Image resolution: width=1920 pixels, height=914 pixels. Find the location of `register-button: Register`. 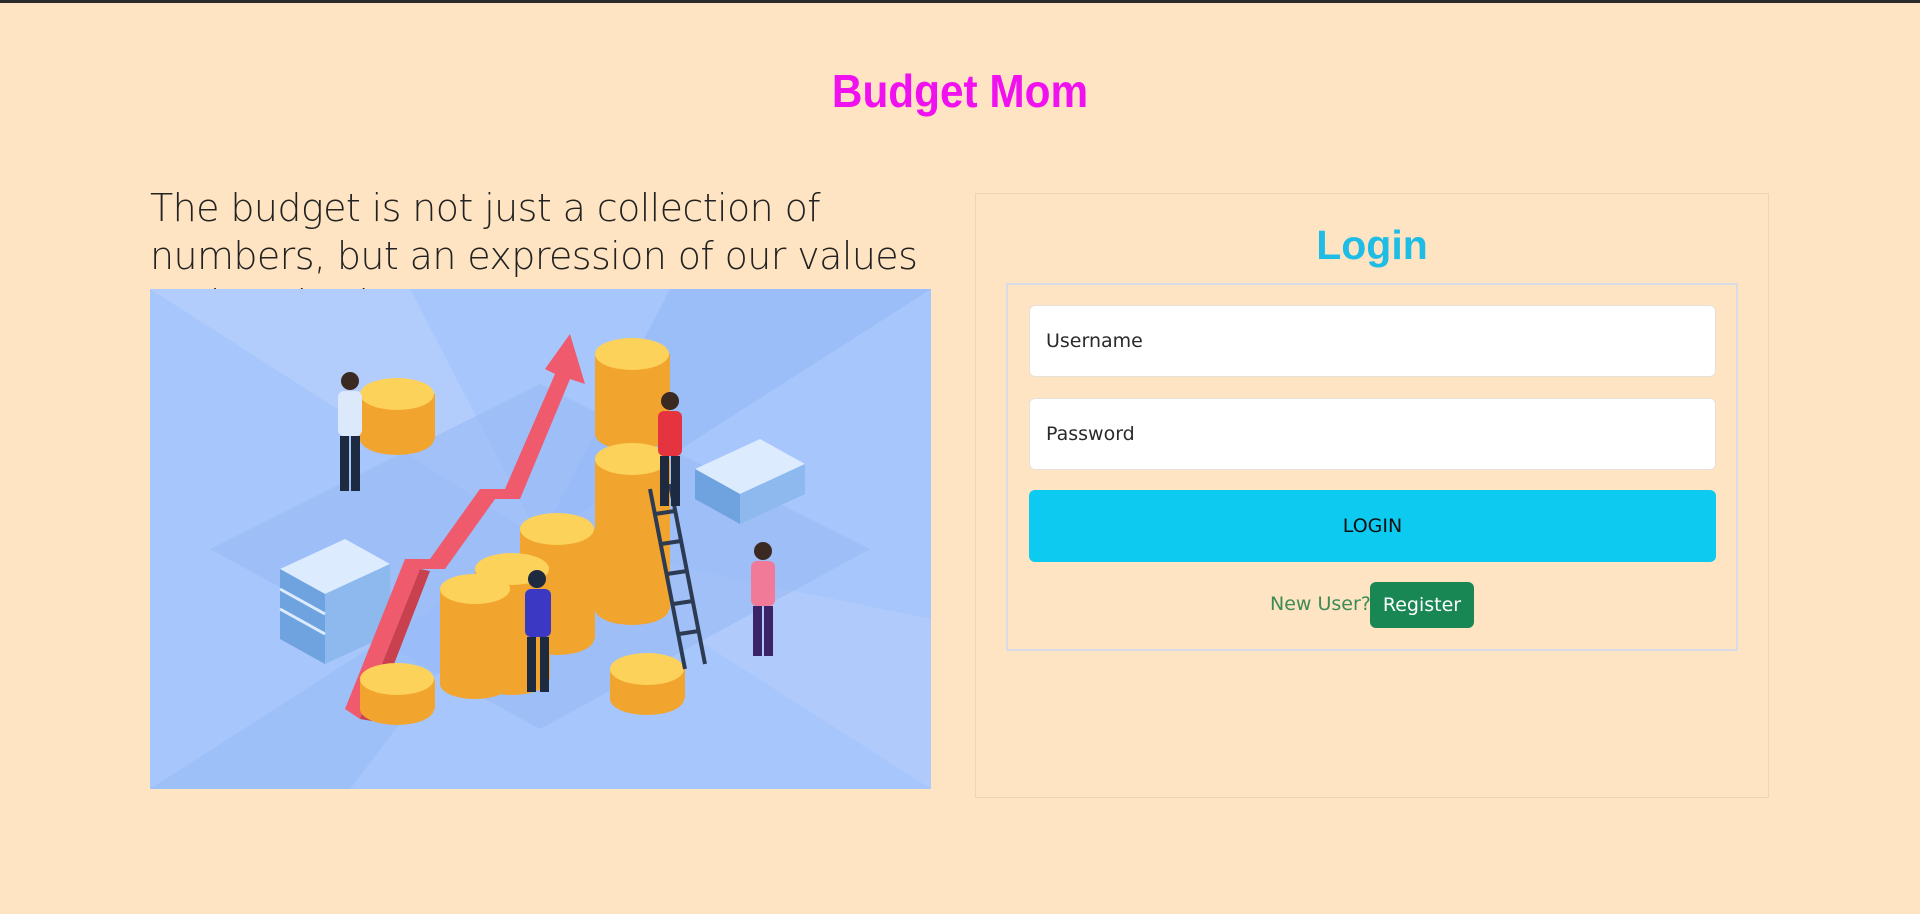

register-button: Register is located at coordinates (1422, 605).